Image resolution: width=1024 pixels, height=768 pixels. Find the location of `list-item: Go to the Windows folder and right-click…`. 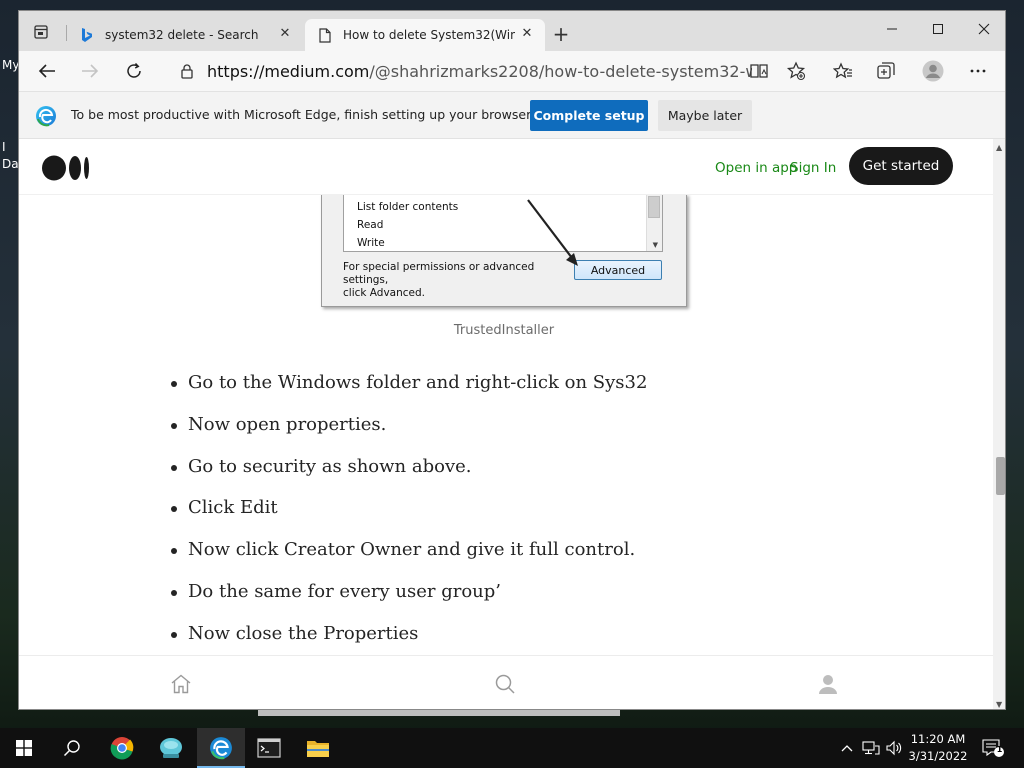

list-item: Go to the Windows folder and right-click… is located at coordinates (529, 392).